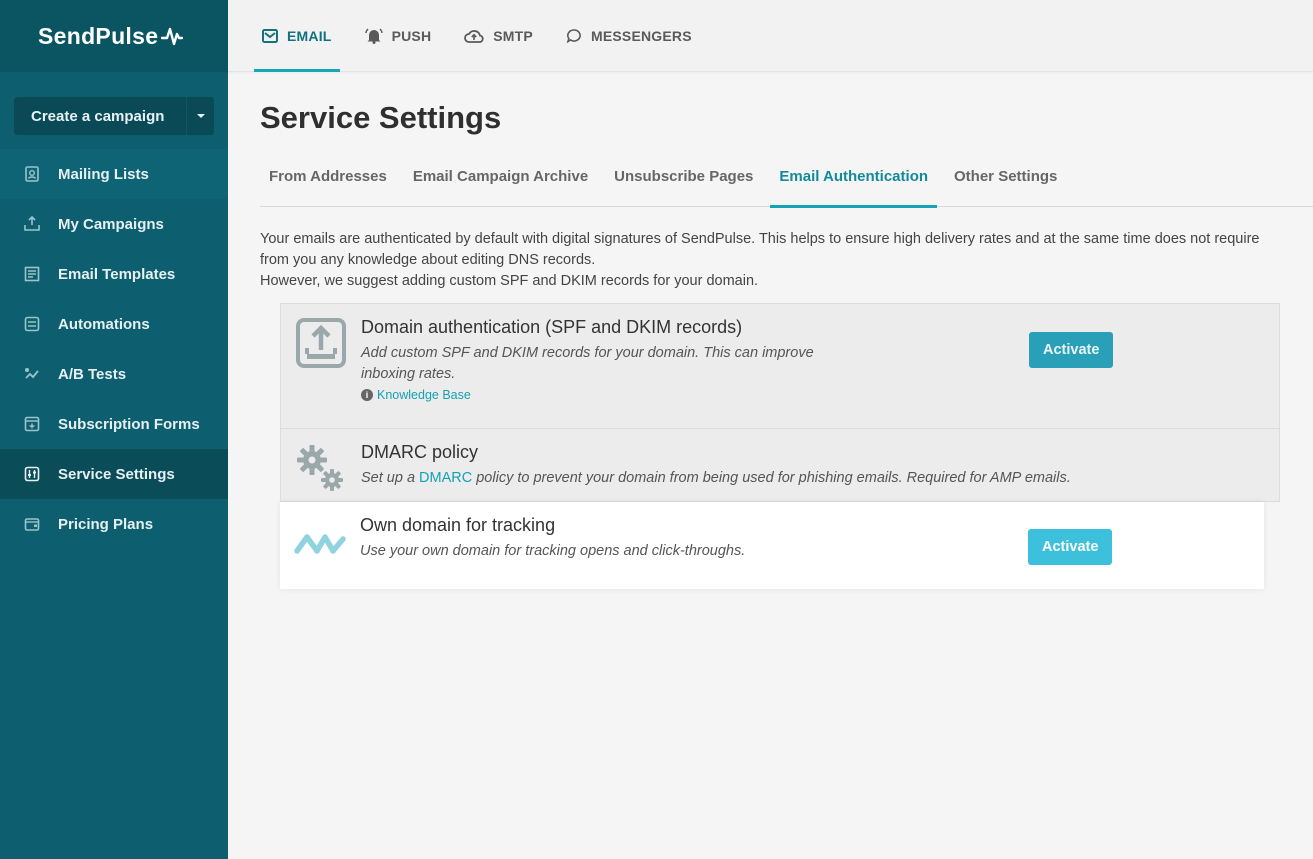  What do you see at coordinates (270, 36) in the screenshot?
I see `envelope-icon` at bounding box center [270, 36].